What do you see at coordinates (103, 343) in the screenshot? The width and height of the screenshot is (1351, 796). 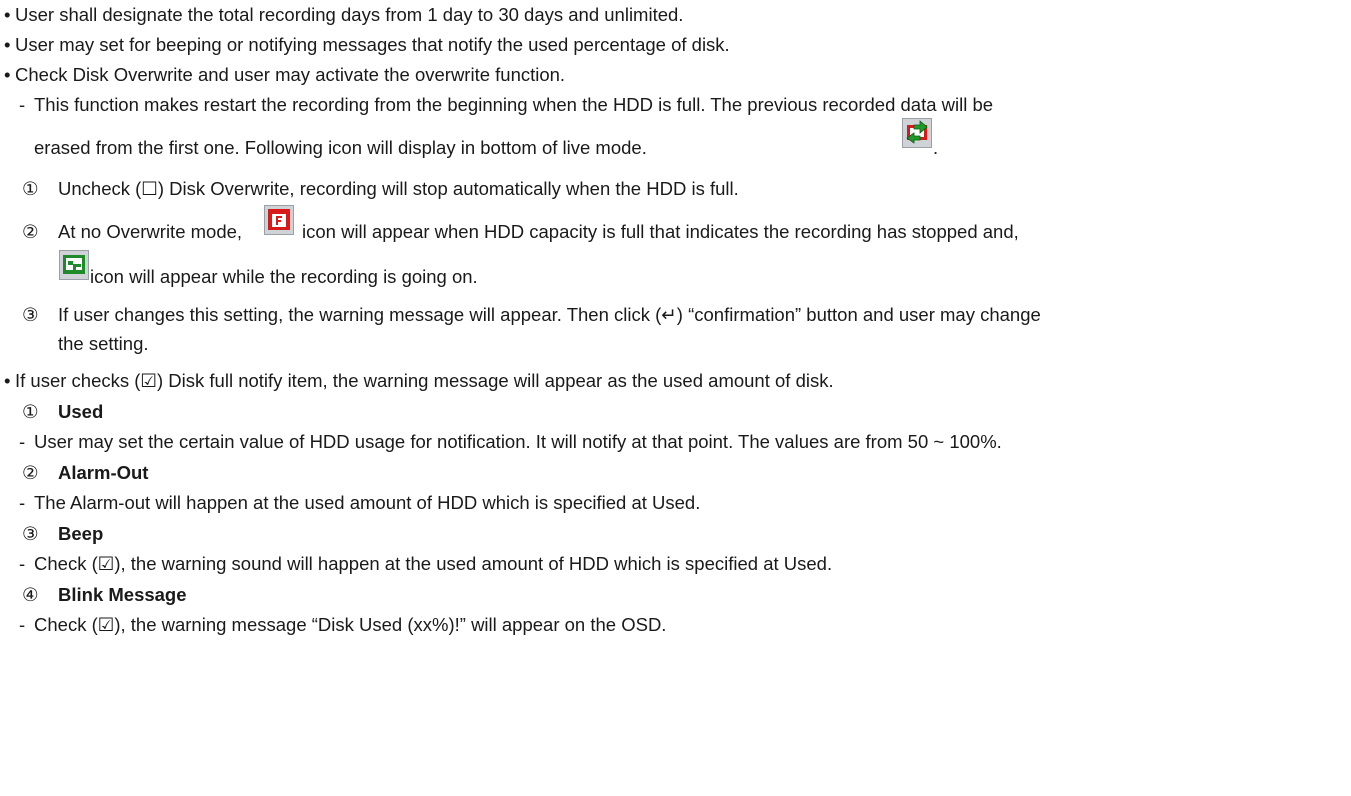 I see `change-setting-text-cont: the setting.` at bounding box center [103, 343].